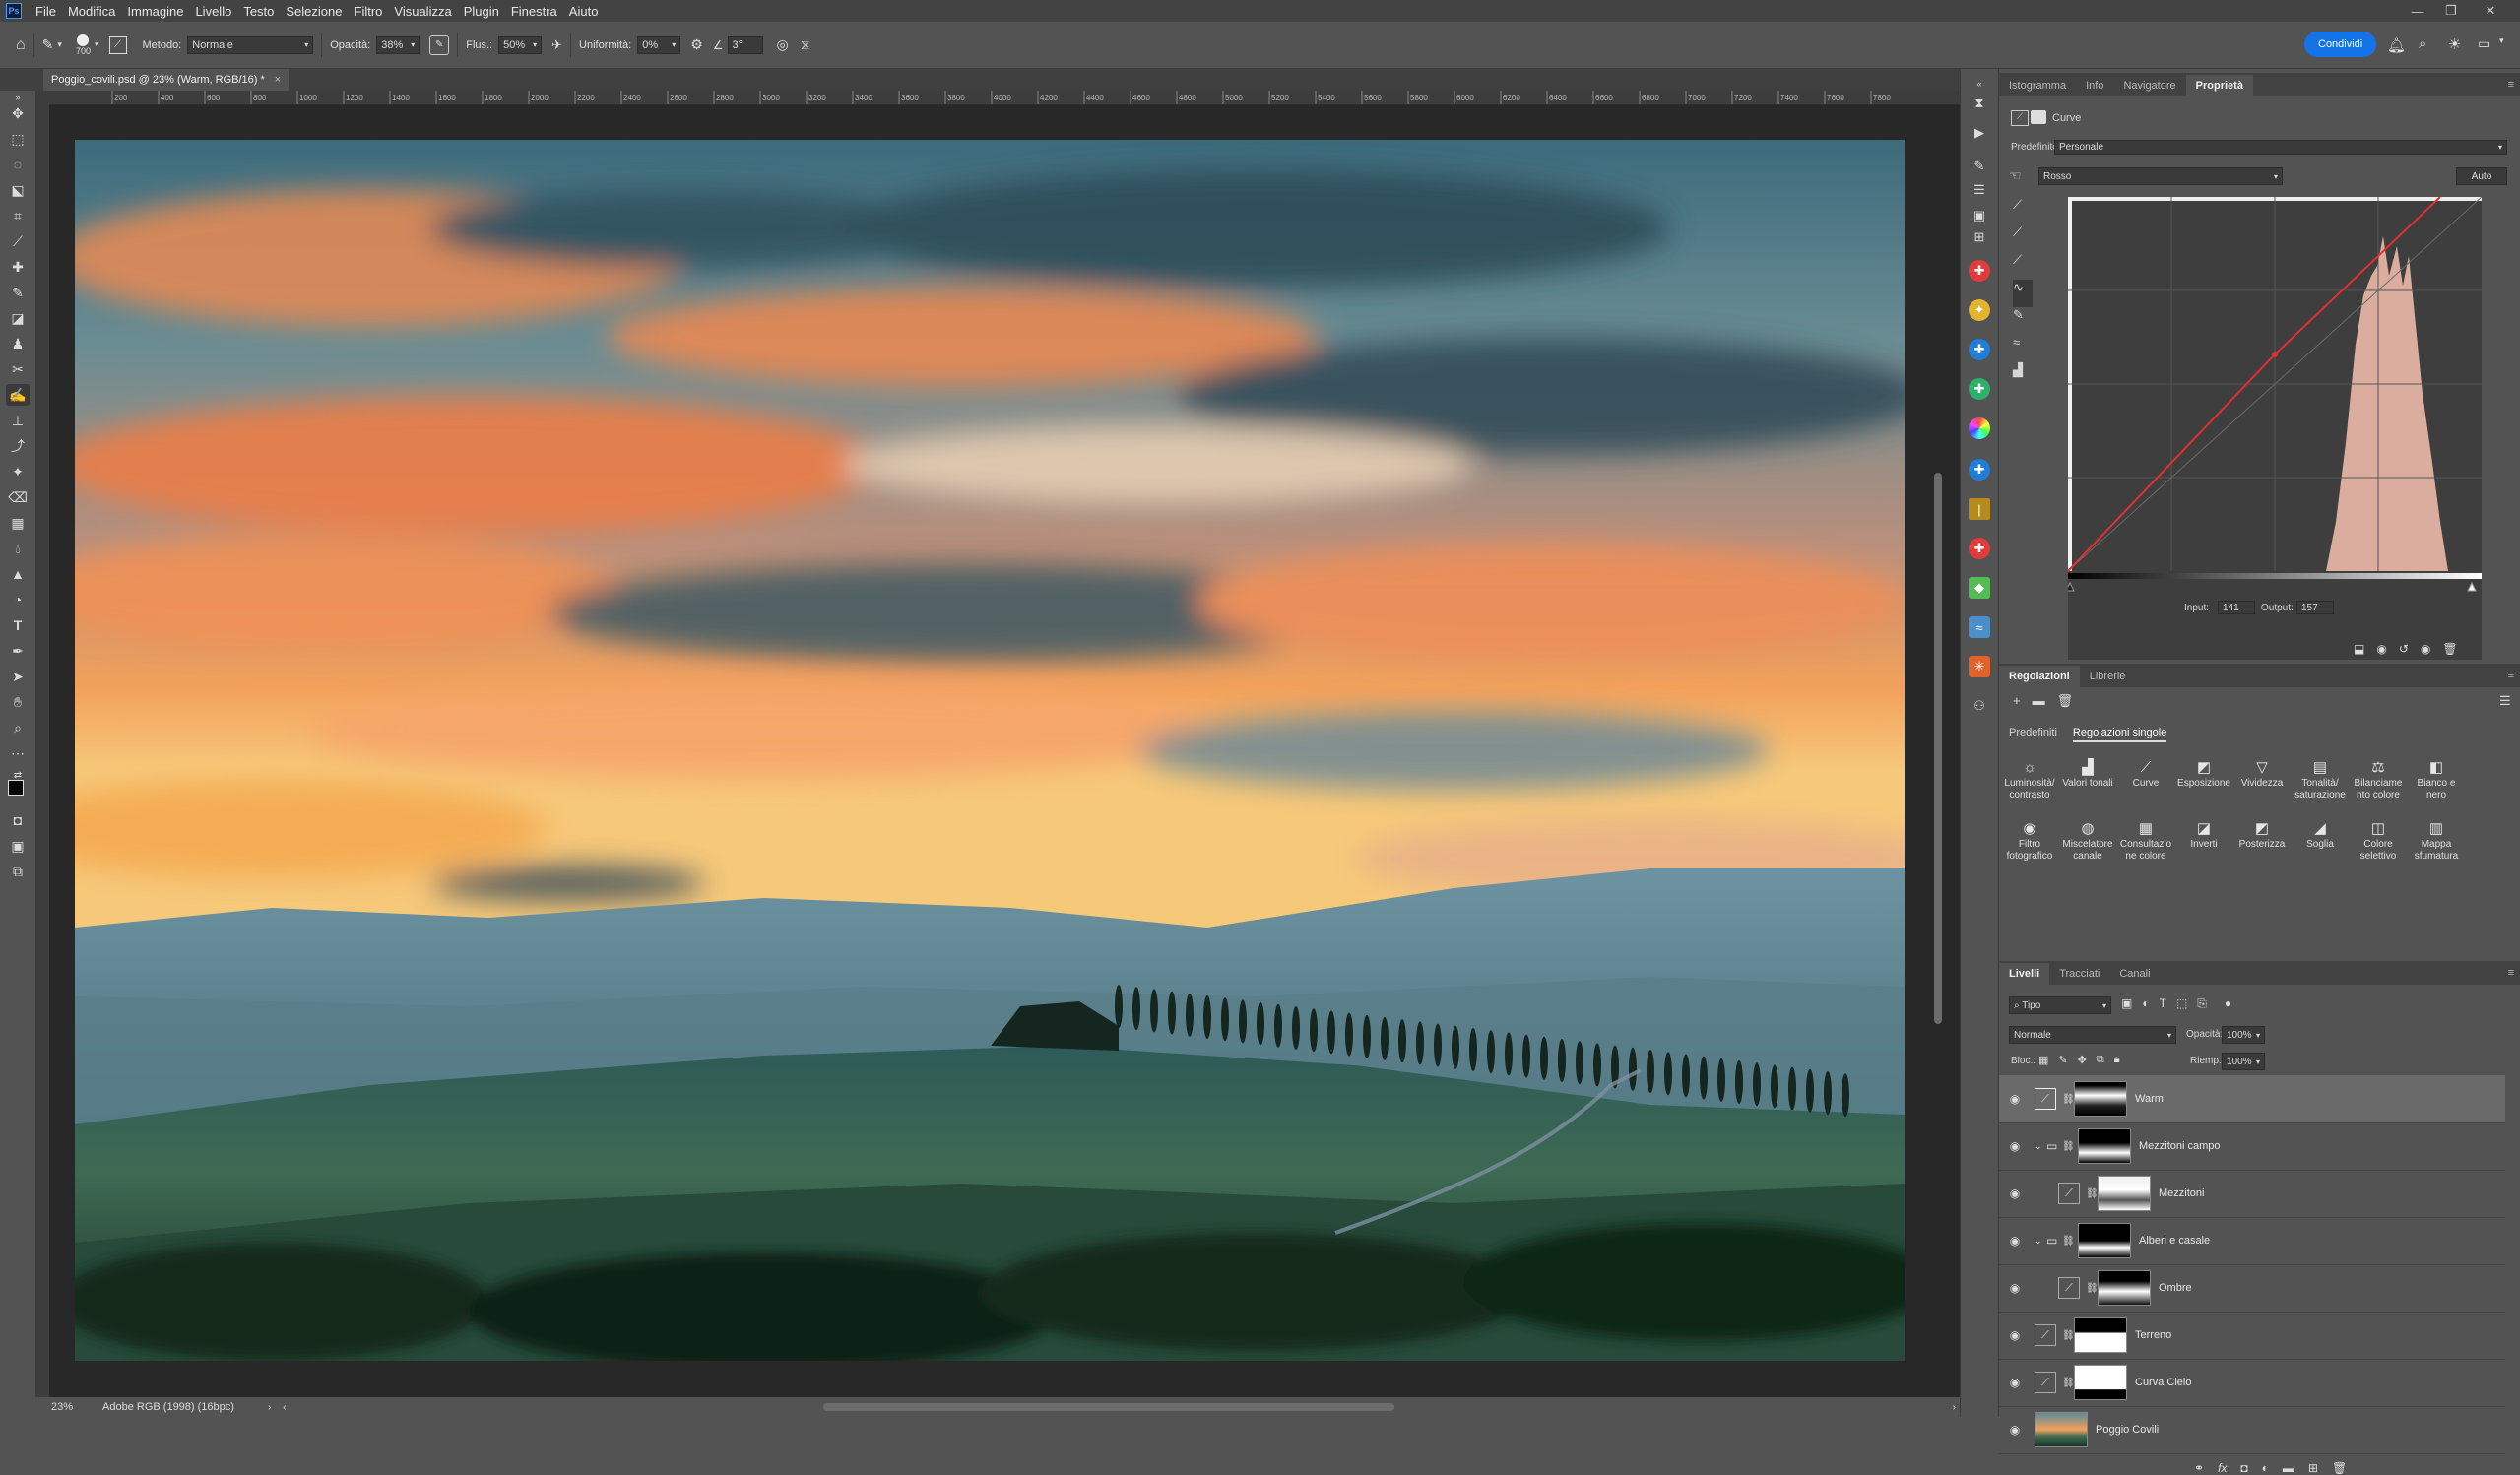  What do you see at coordinates (1979, 215) in the screenshot?
I see `channels-panel-icon: ▣` at bounding box center [1979, 215].